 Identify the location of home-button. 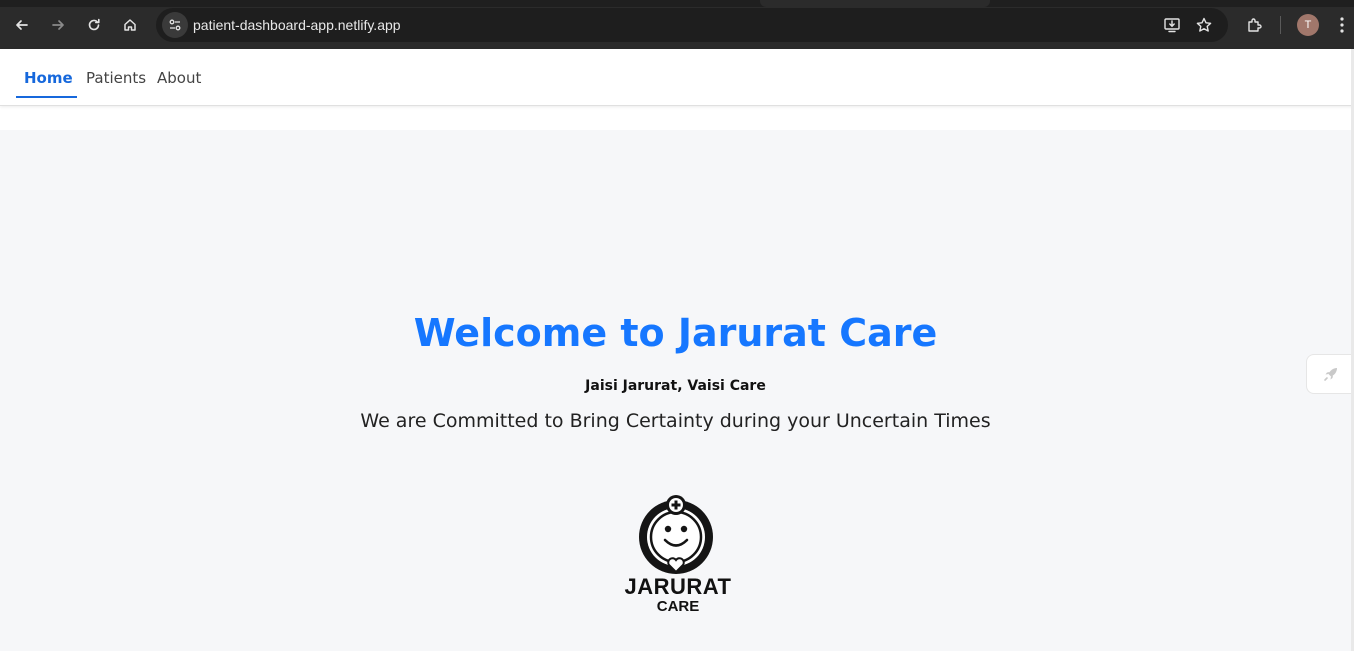
(130, 25).